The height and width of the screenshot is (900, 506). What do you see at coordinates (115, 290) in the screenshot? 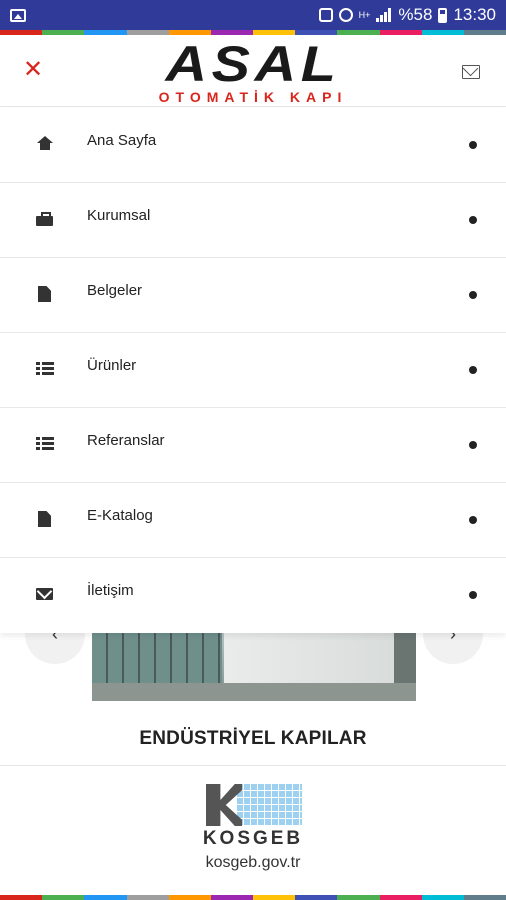
I see `menu-item-label: Belgeler` at bounding box center [115, 290].